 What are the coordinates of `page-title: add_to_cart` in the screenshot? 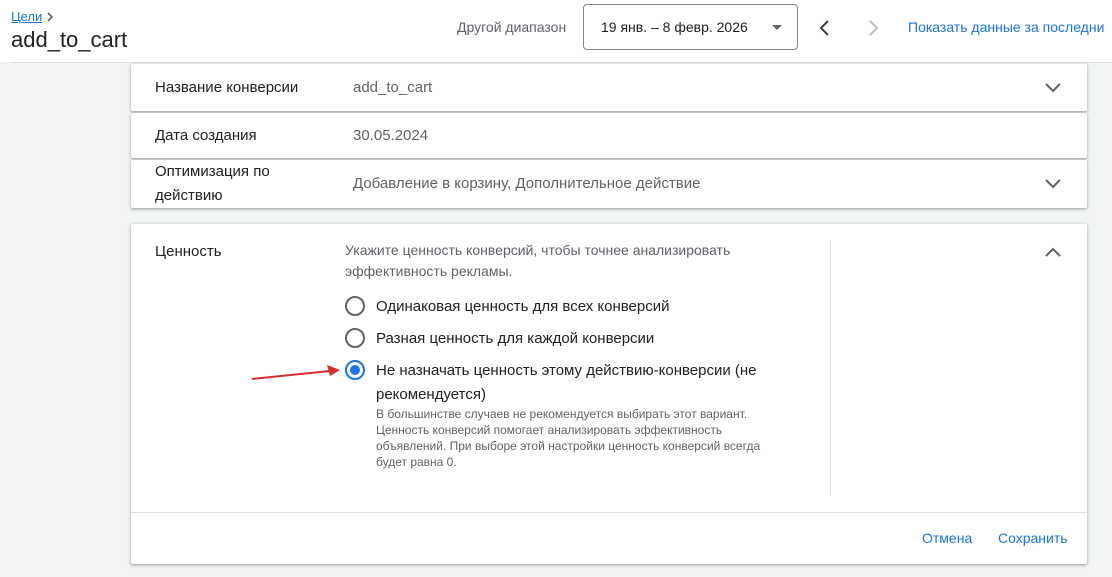 It's located at (69, 39).